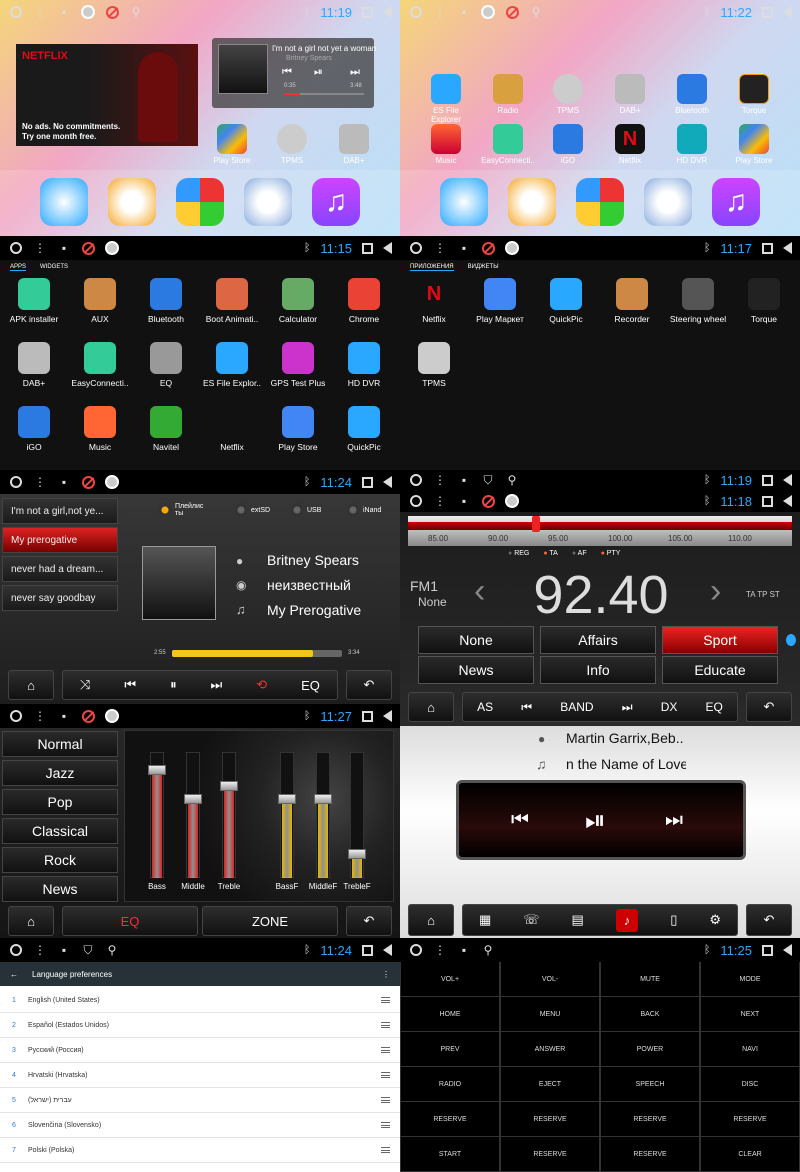  I want to click on app-icon-calculator: Calculator, so click(298, 301).